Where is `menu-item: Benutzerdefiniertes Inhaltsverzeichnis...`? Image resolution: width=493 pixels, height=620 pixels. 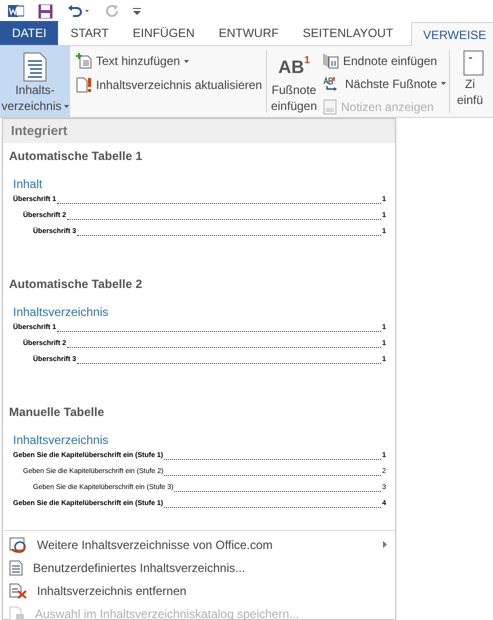 menu-item: Benutzerdefiniertes Inhaltsverzeichnis... is located at coordinates (199, 567).